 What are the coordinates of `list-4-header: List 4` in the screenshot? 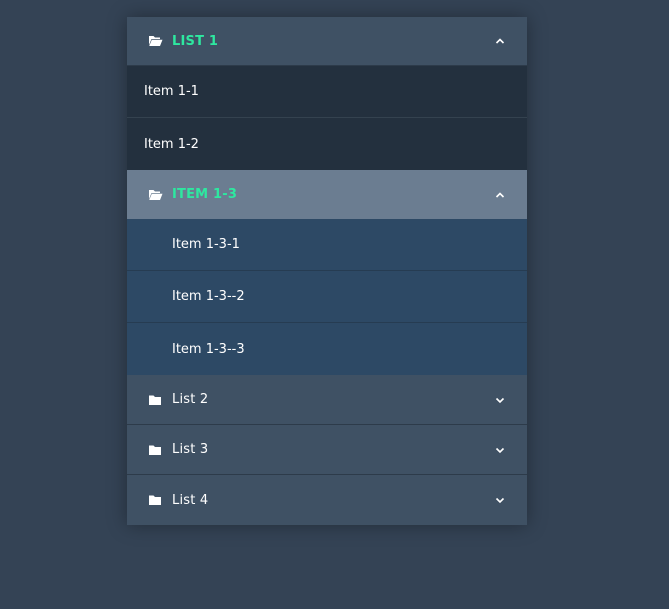 It's located at (327, 500).